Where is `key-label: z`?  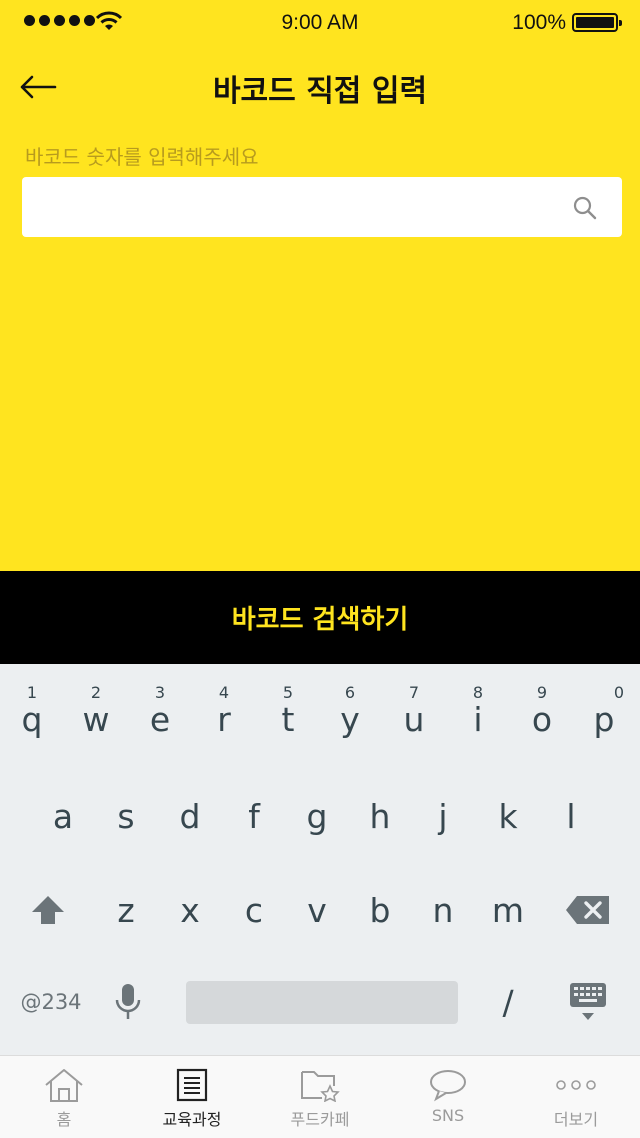
key-label: z is located at coordinates (126, 910).